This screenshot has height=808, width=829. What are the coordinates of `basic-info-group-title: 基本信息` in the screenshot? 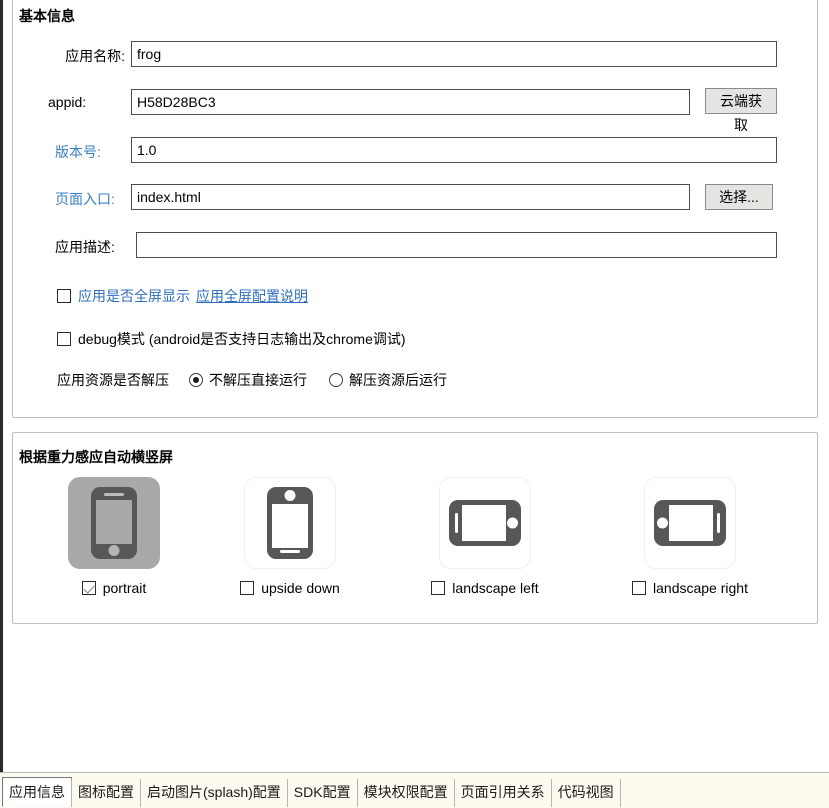 It's located at (47, 16).